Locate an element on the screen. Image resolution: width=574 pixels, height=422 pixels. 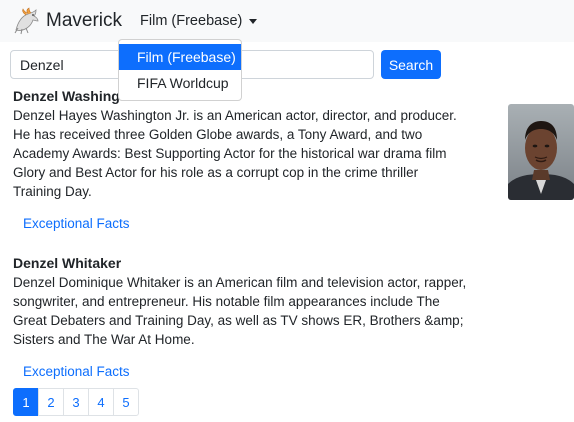
dropdown-item-fifa-worldcup: FIFA Worldcup is located at coordinates (180, 83).